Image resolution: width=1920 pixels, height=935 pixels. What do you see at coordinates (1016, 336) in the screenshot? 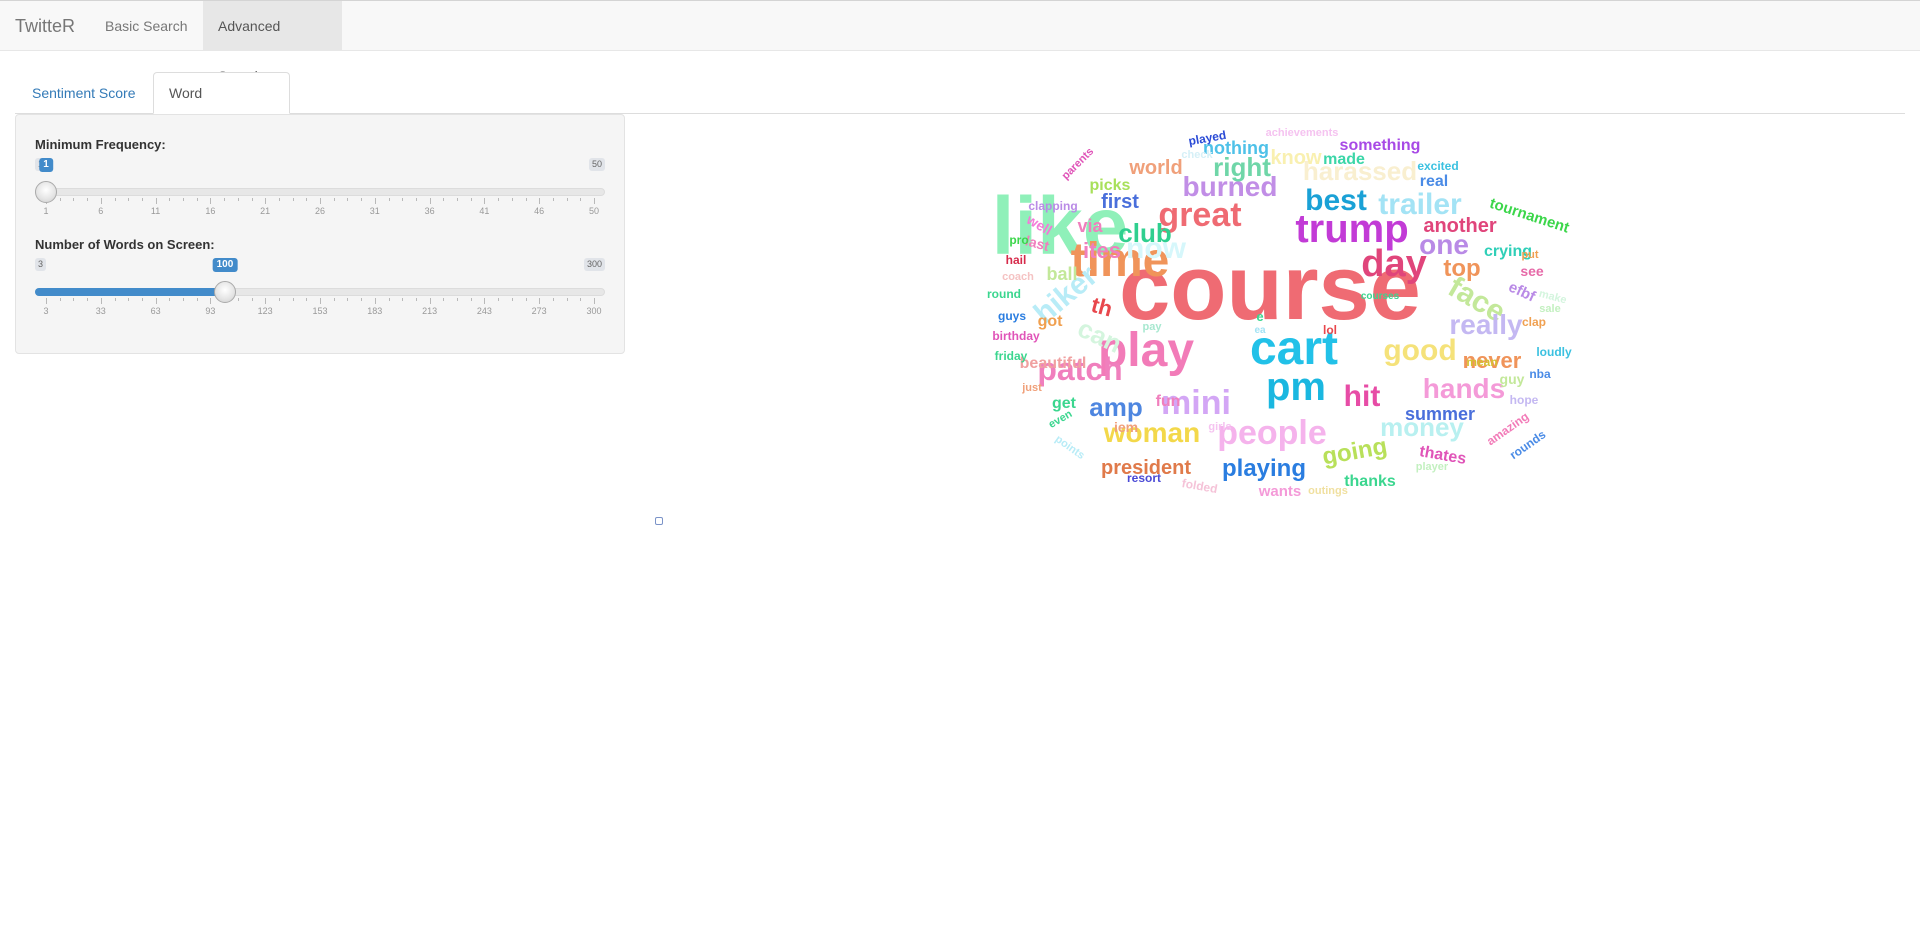
I see `wordcloud-word-birthday: birthday` at bounding box center [1016, 336].